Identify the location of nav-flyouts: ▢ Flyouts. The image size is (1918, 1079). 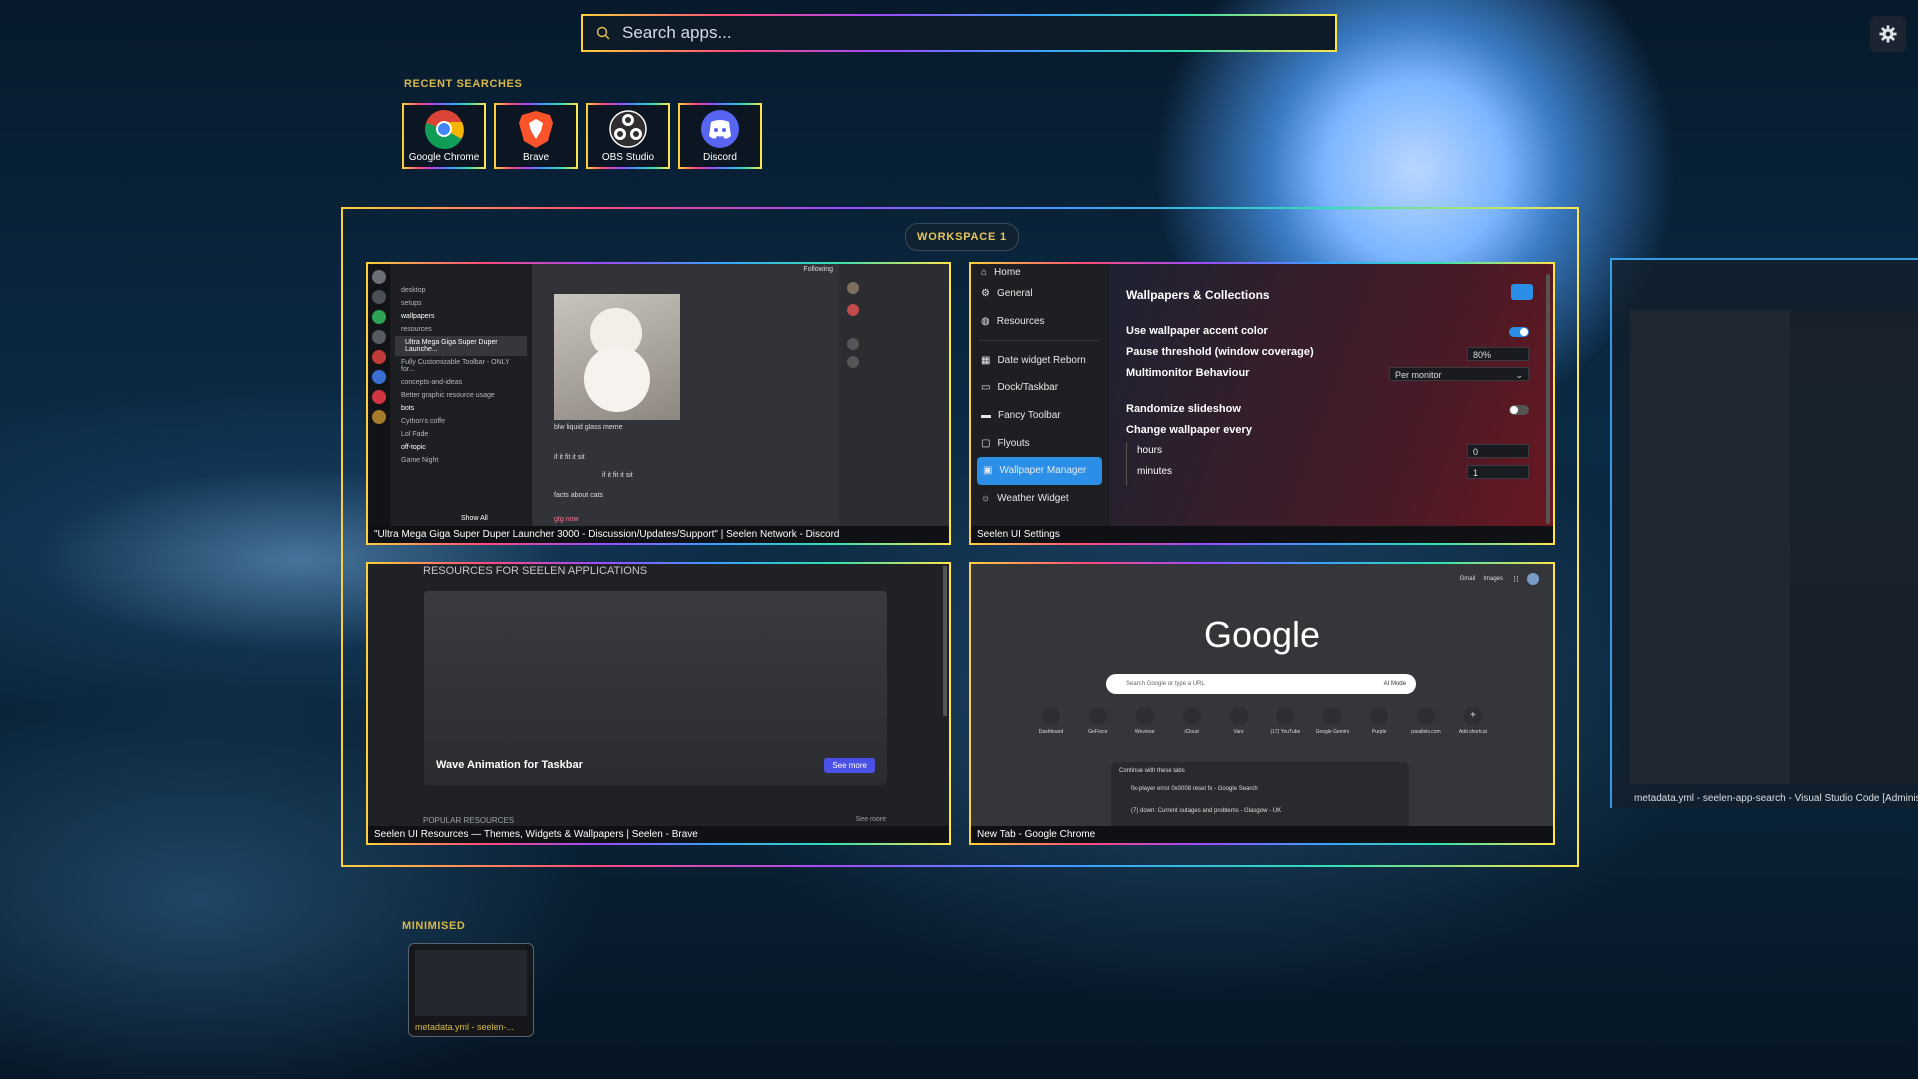
(1039, 443).